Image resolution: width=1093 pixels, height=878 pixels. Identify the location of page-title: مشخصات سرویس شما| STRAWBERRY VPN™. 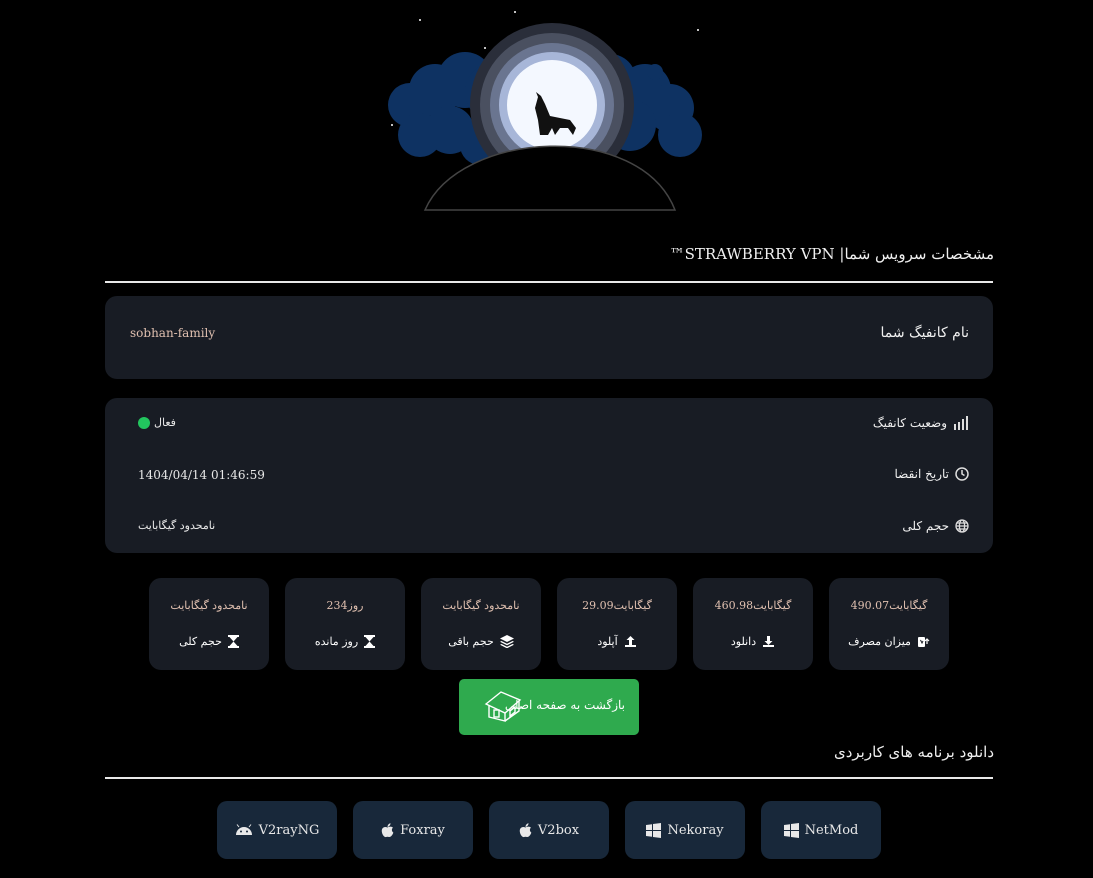
(831, 254).